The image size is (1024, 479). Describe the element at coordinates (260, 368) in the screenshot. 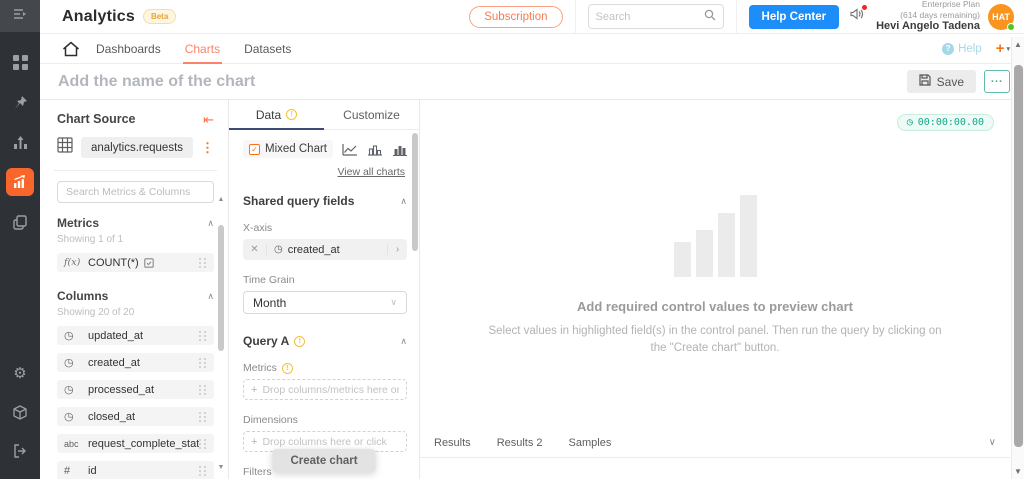

I see `metrics-label-text: Metrics` at that location.